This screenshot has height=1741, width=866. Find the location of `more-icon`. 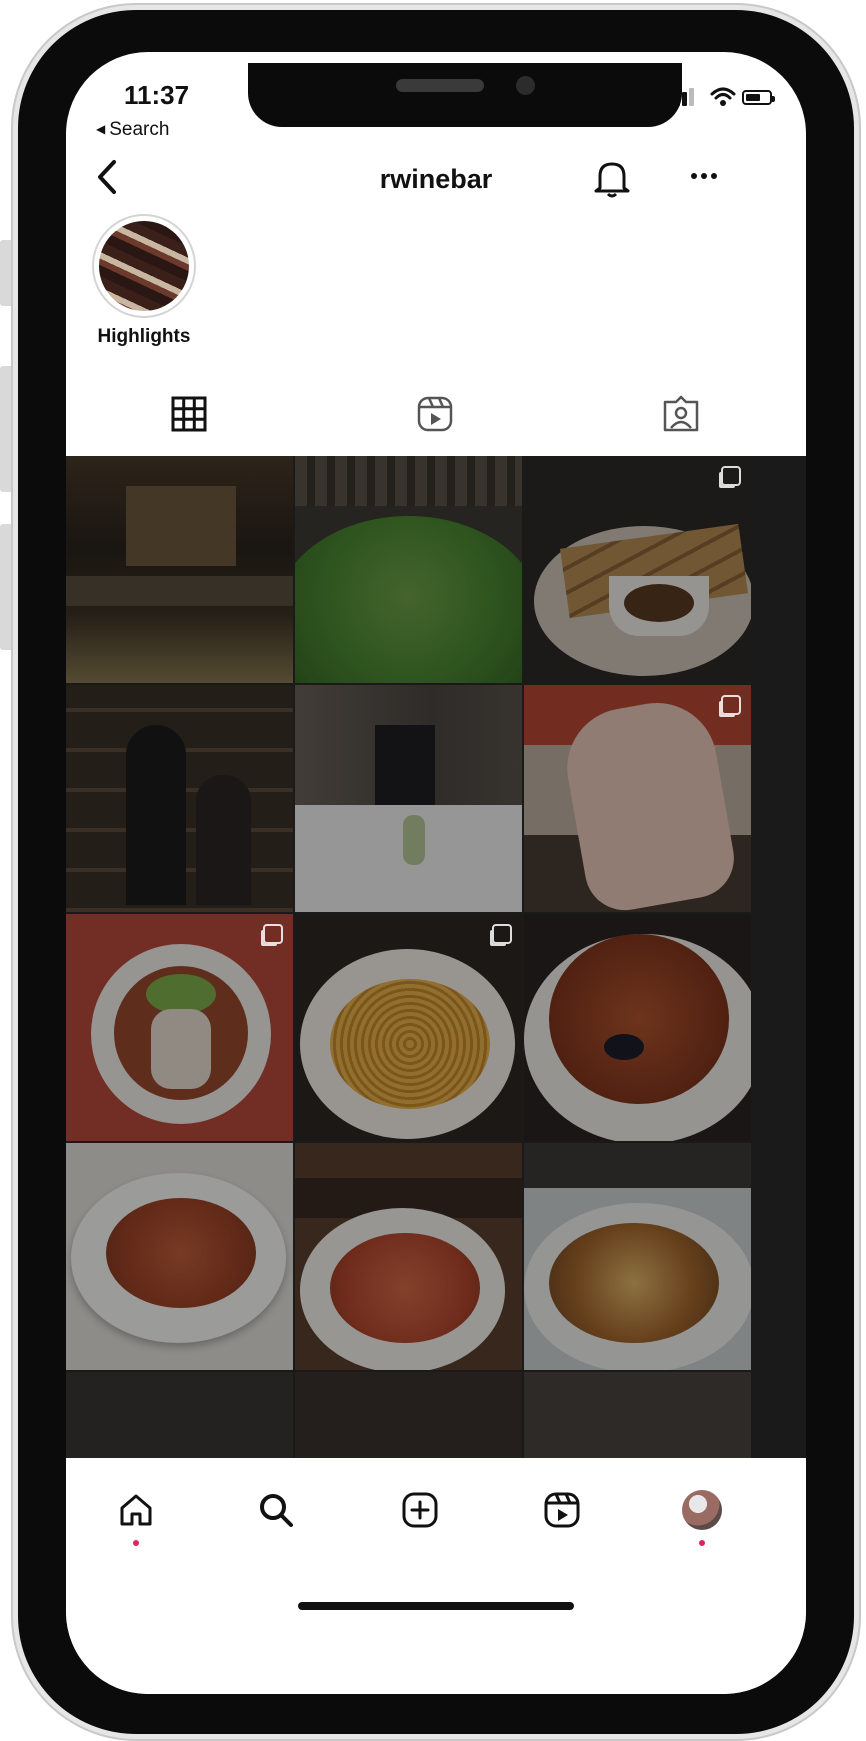

more-icon is located at coordinates (704, 176).